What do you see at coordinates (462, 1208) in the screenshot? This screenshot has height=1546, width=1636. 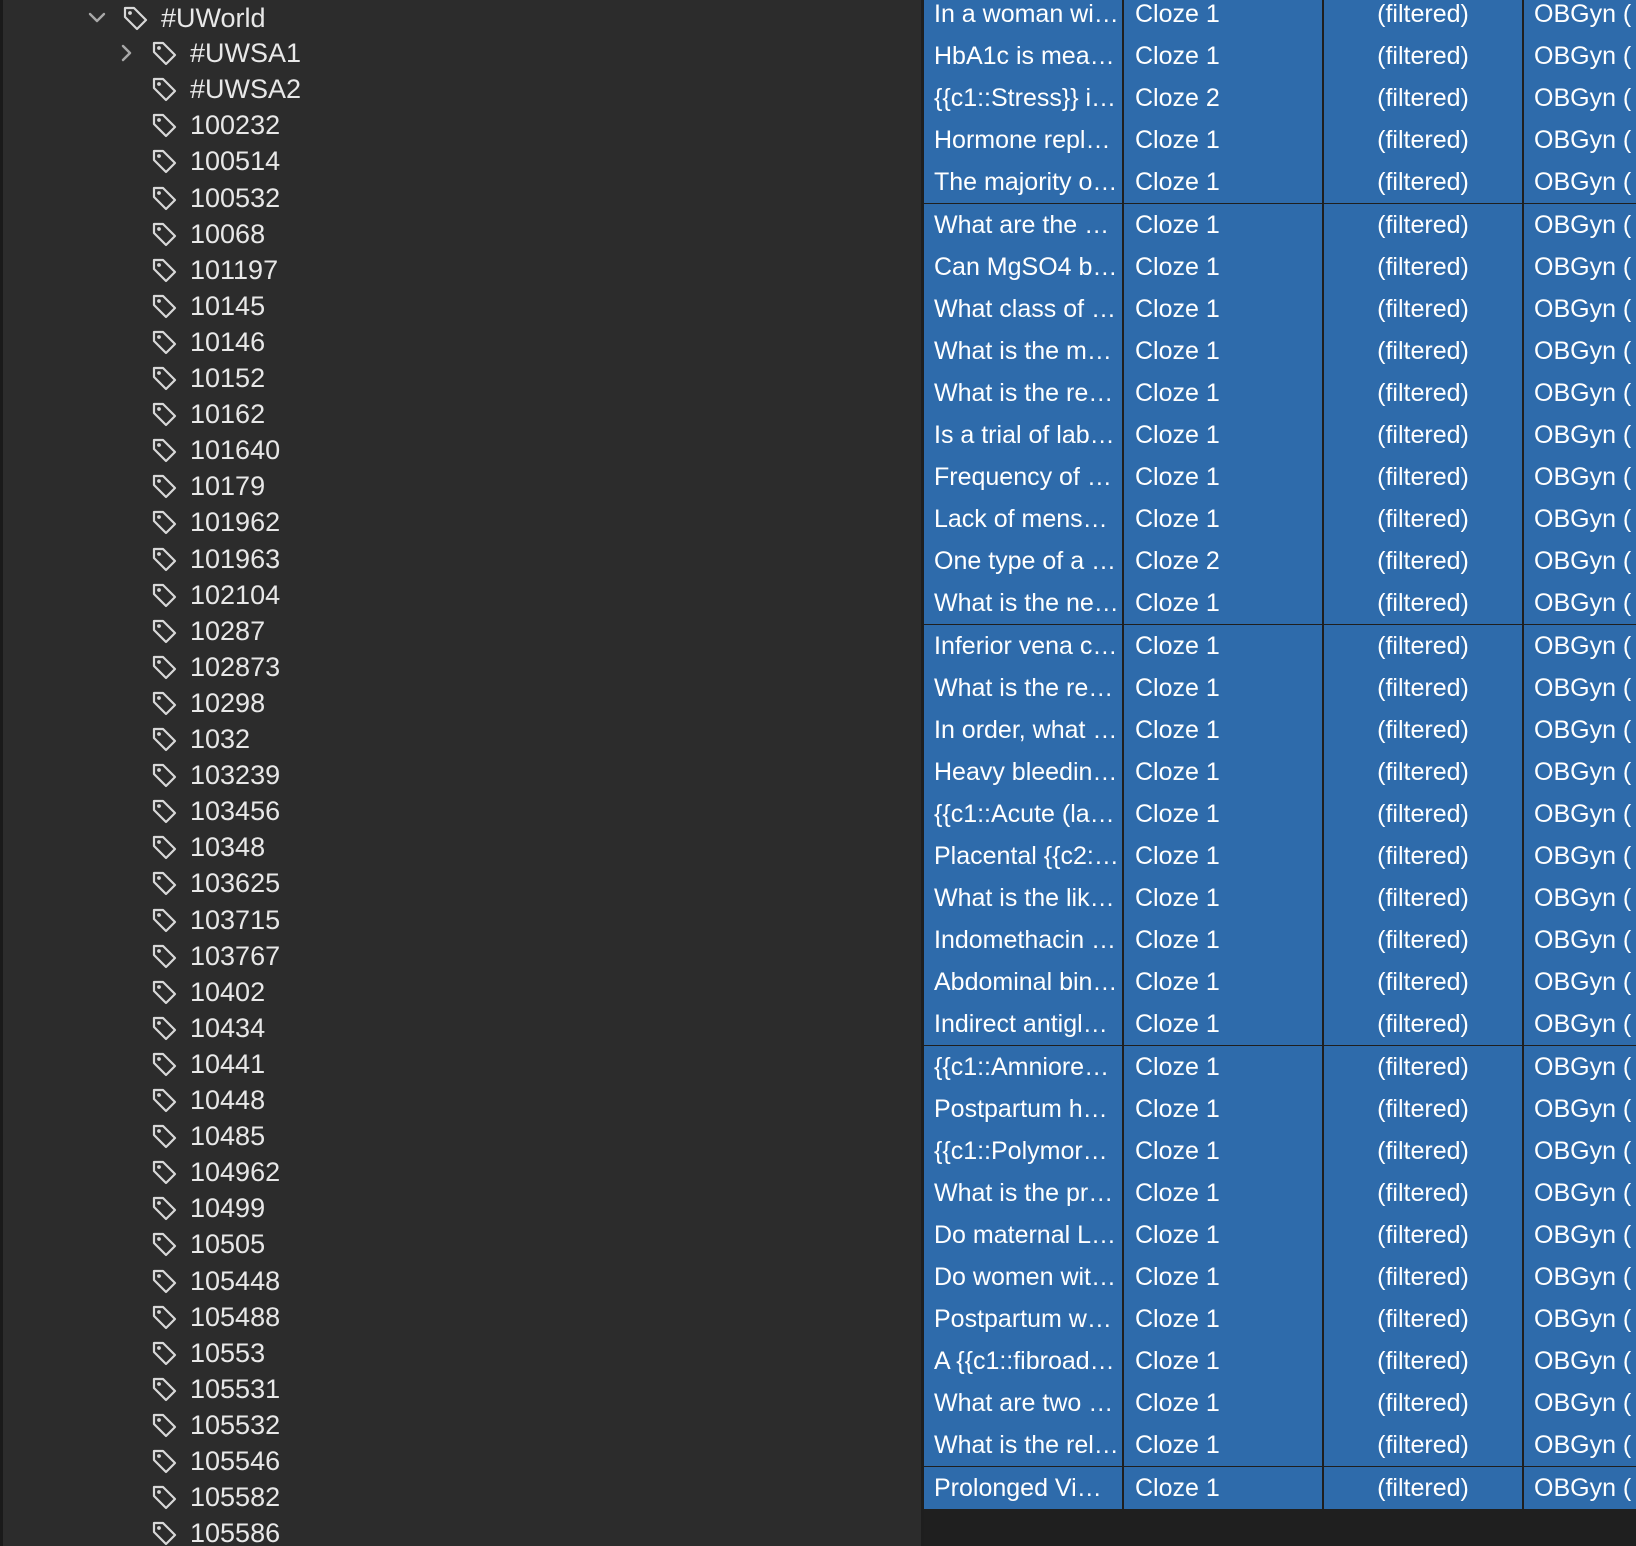 I see `tag-tree-item: 10499` at bounding box center [462, 1208].